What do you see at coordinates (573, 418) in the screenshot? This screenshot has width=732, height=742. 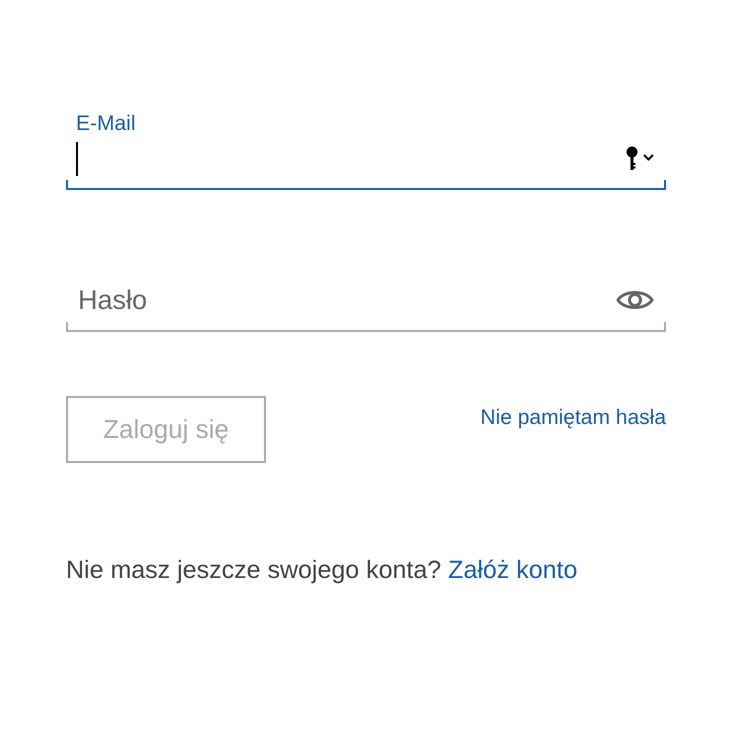 I see `forgot-password-link: Nie pamiętam hasła` at bounding box center [573, 418].